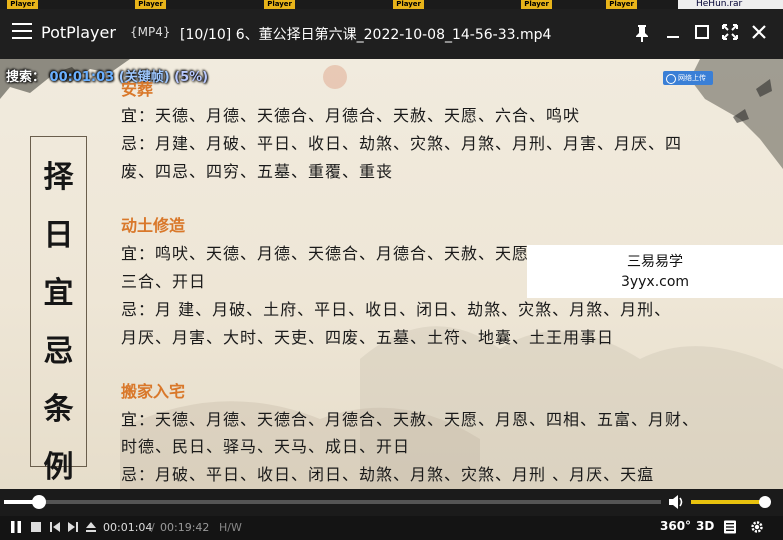  I want to click on vertical-title-char: 条, so click(58, 409).